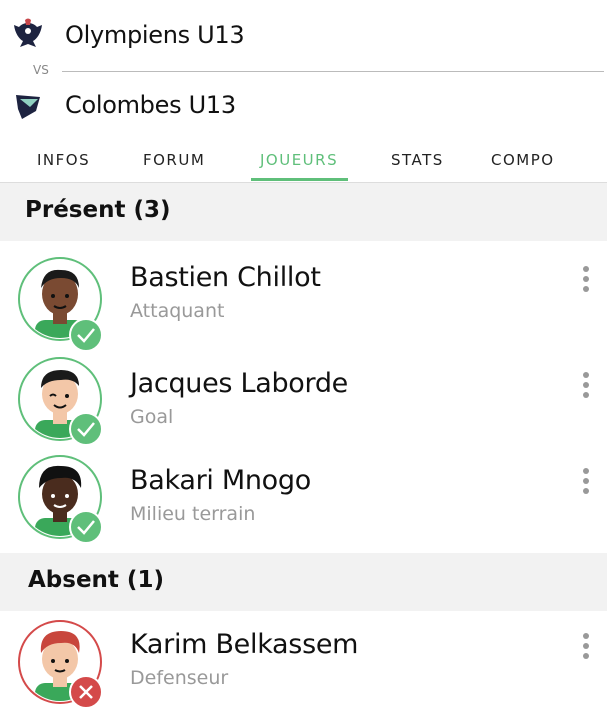 The image size is (607, 716). What do you see at coordinates (98, 210) in the screenshot?
I see `section-title-present: Présent (3)` at bounding box center [98, 210].